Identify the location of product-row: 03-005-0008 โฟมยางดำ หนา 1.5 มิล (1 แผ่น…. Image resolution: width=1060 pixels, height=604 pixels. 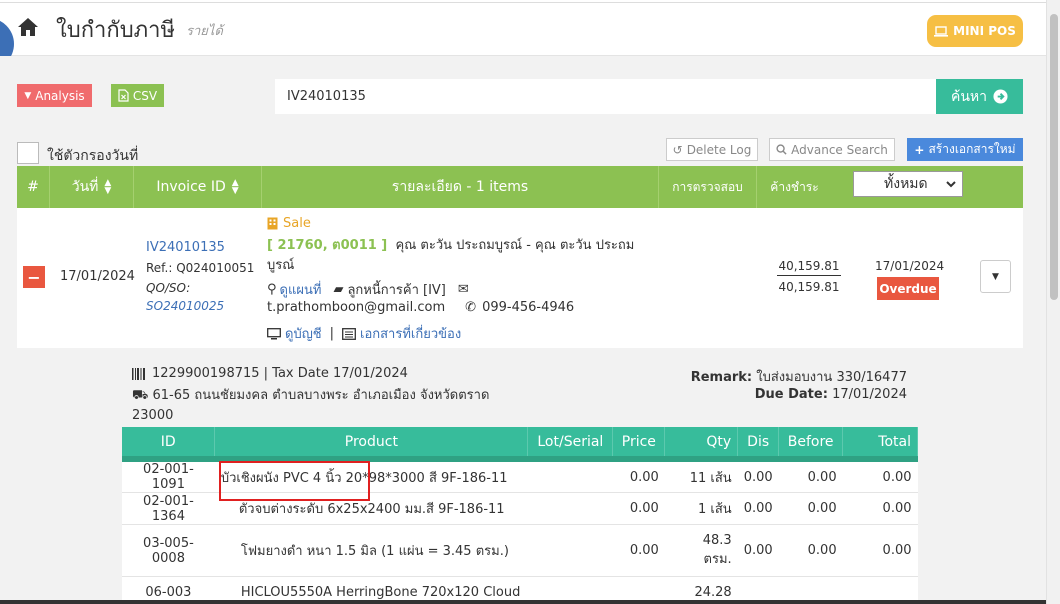
(520, 550).